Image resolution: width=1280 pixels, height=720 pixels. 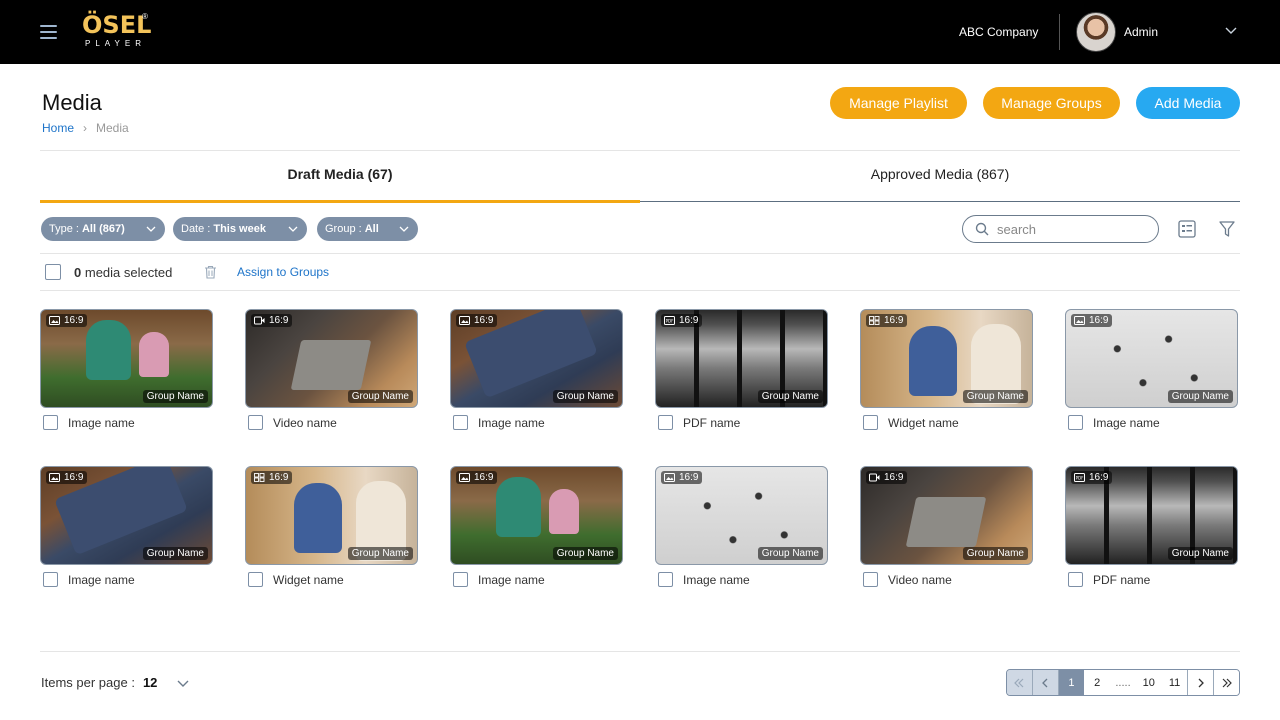 I want to click on user-name: Admin, so click(x=1141, y=32).